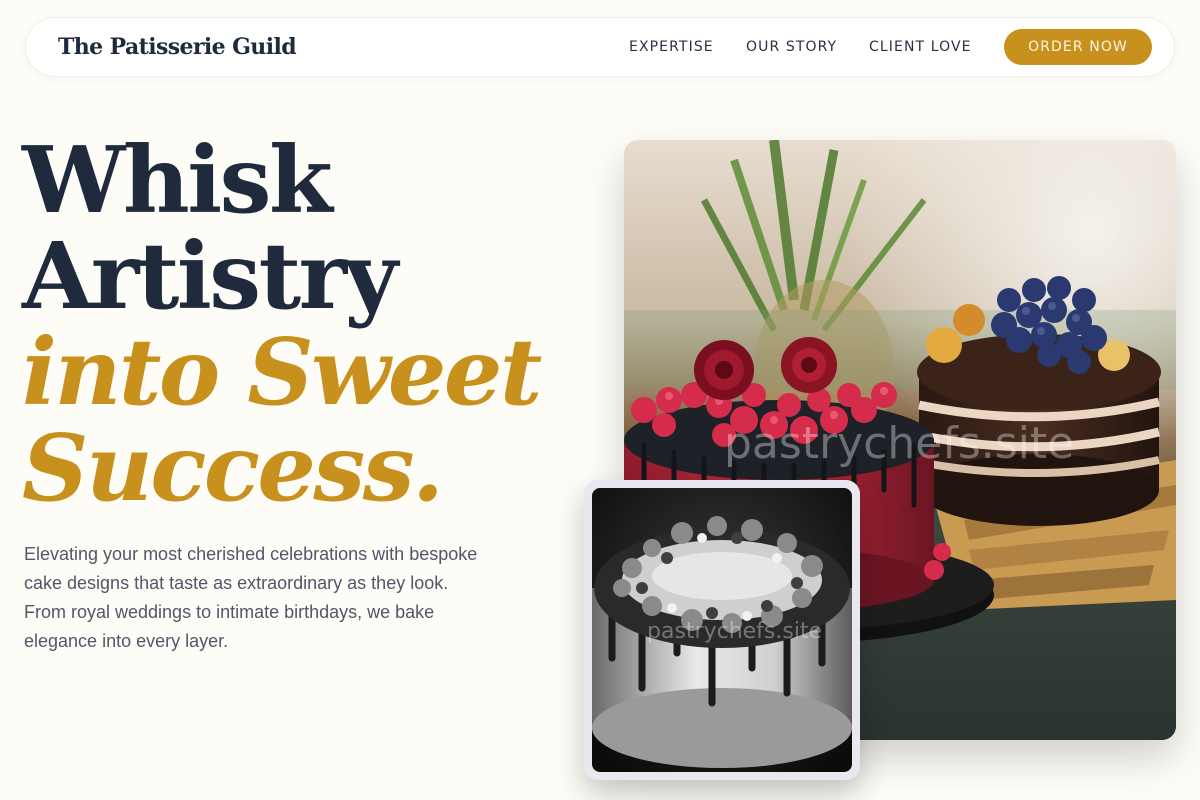  I want to click on nav-link-client-love: CLIENT LOVE, so click(920, 47).